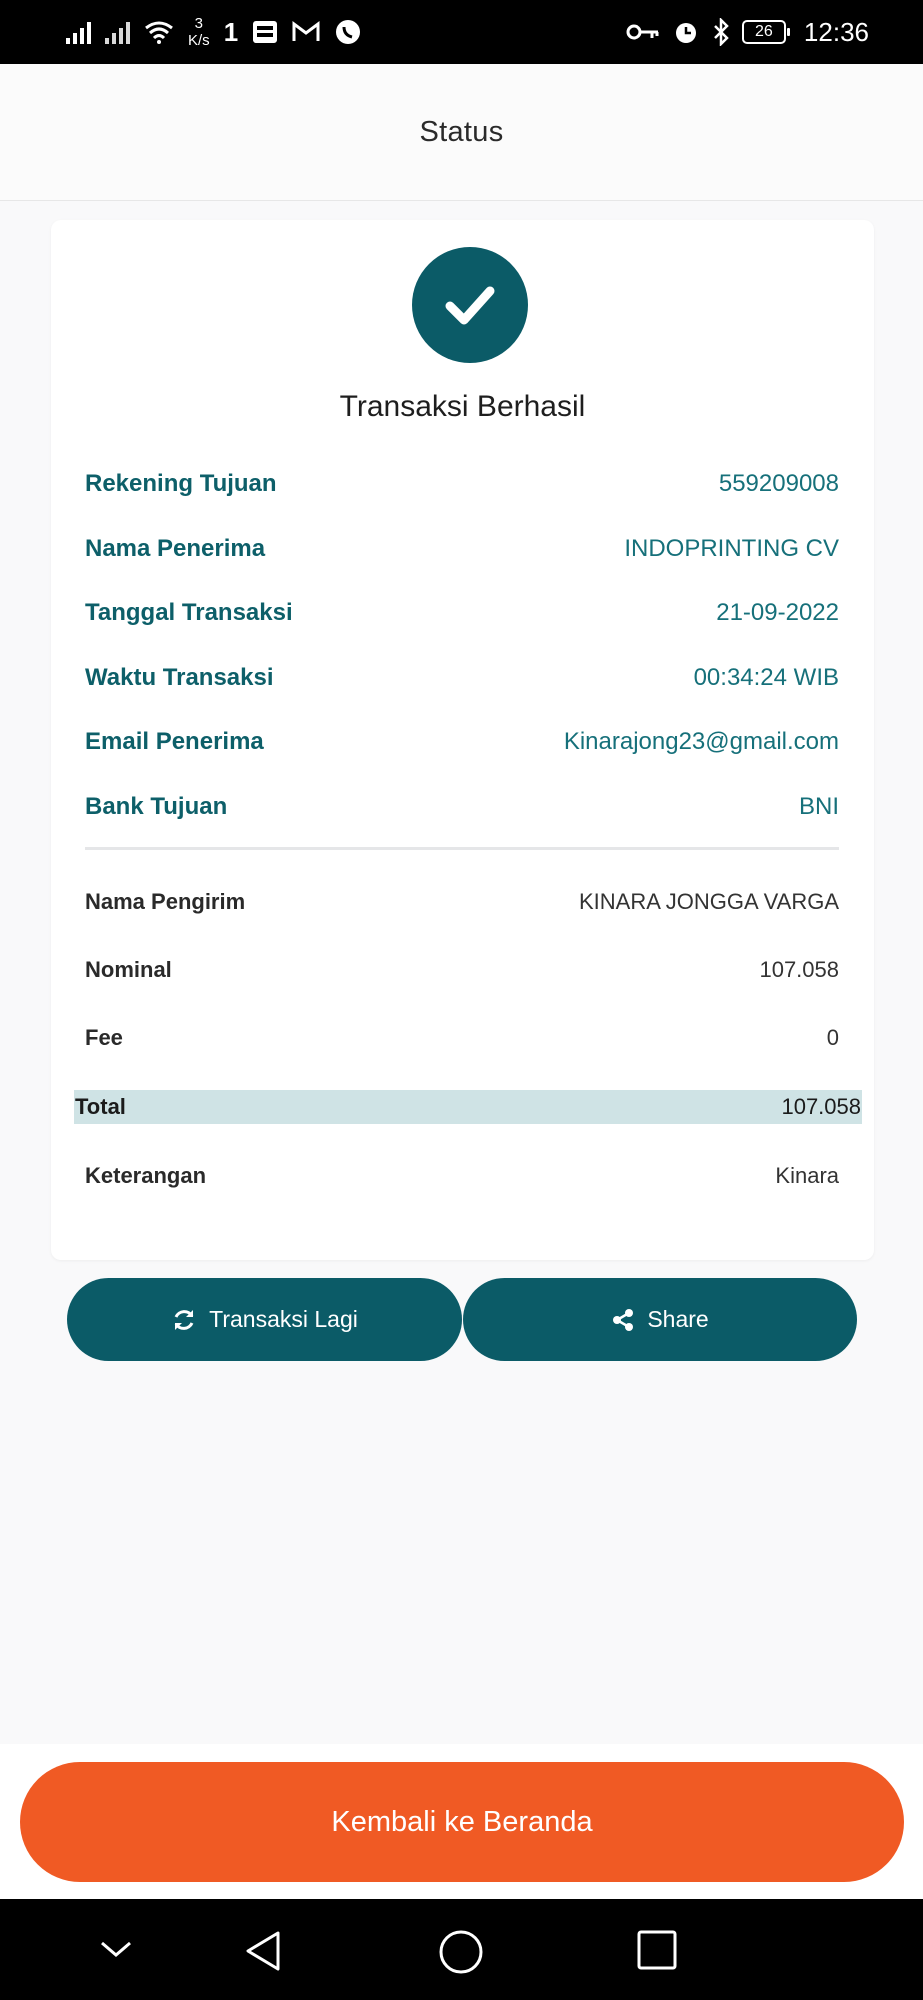  Describe the element at coordinates (778, 484) in the screenshot. I see `detail-value: 559209008` at that location.